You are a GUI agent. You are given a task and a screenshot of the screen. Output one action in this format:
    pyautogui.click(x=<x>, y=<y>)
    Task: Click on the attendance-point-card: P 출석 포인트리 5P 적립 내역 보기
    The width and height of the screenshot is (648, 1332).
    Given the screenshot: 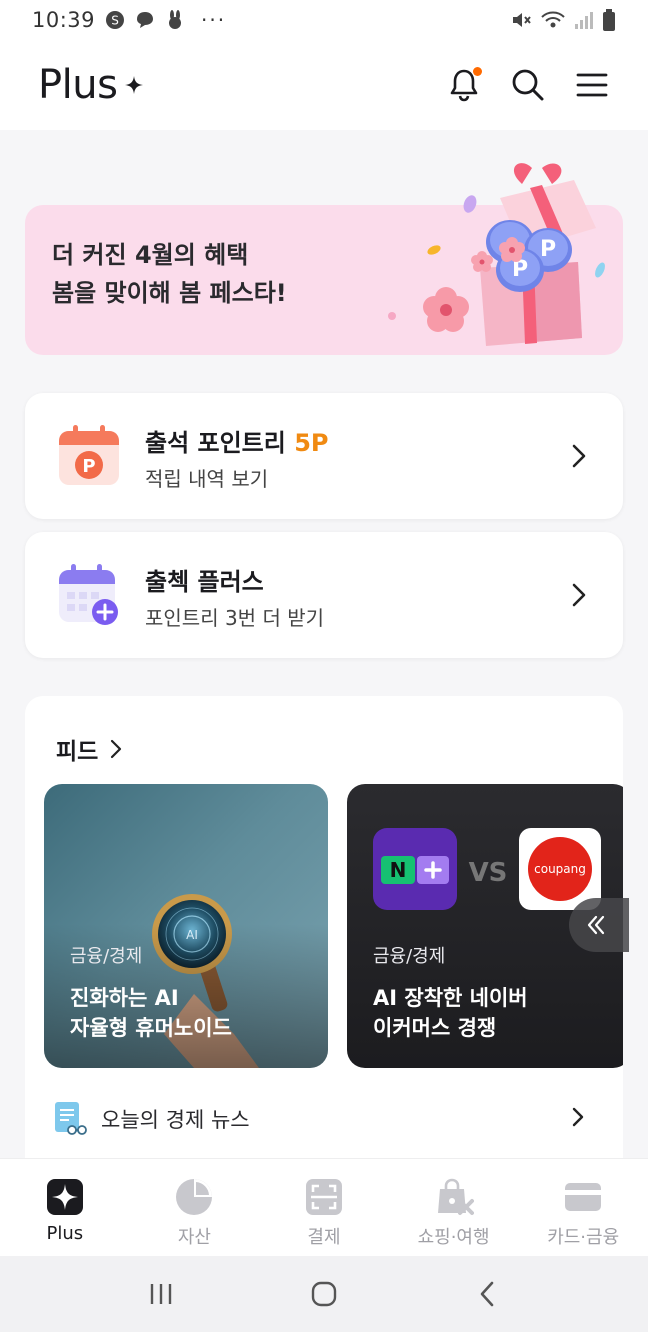 What is the action you would take?
    pyautogui.click(x=324, y=456)
    